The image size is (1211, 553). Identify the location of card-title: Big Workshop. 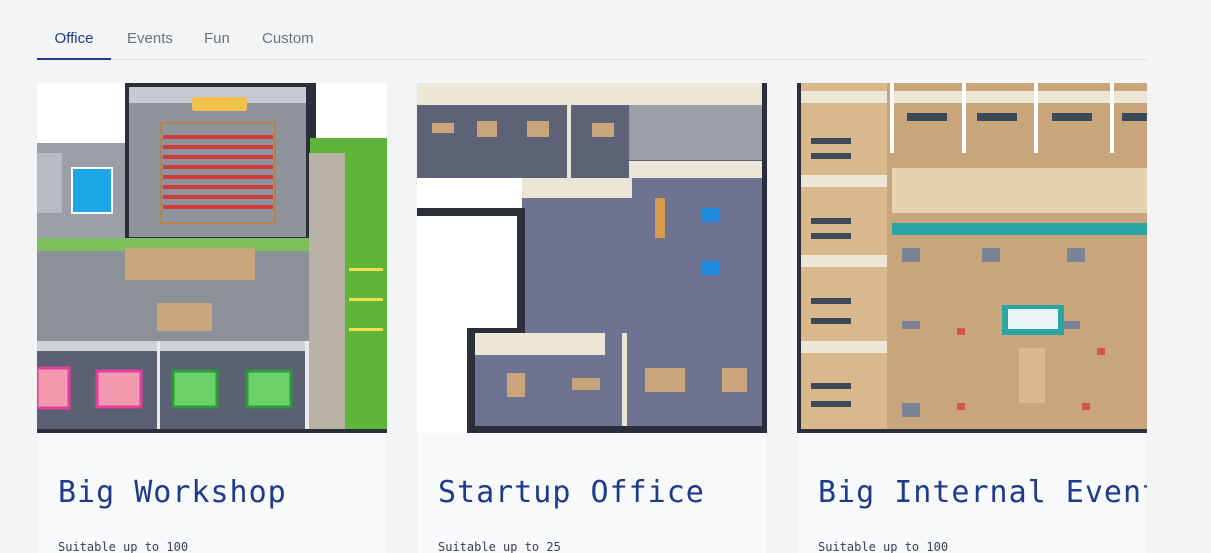
(172, 492).